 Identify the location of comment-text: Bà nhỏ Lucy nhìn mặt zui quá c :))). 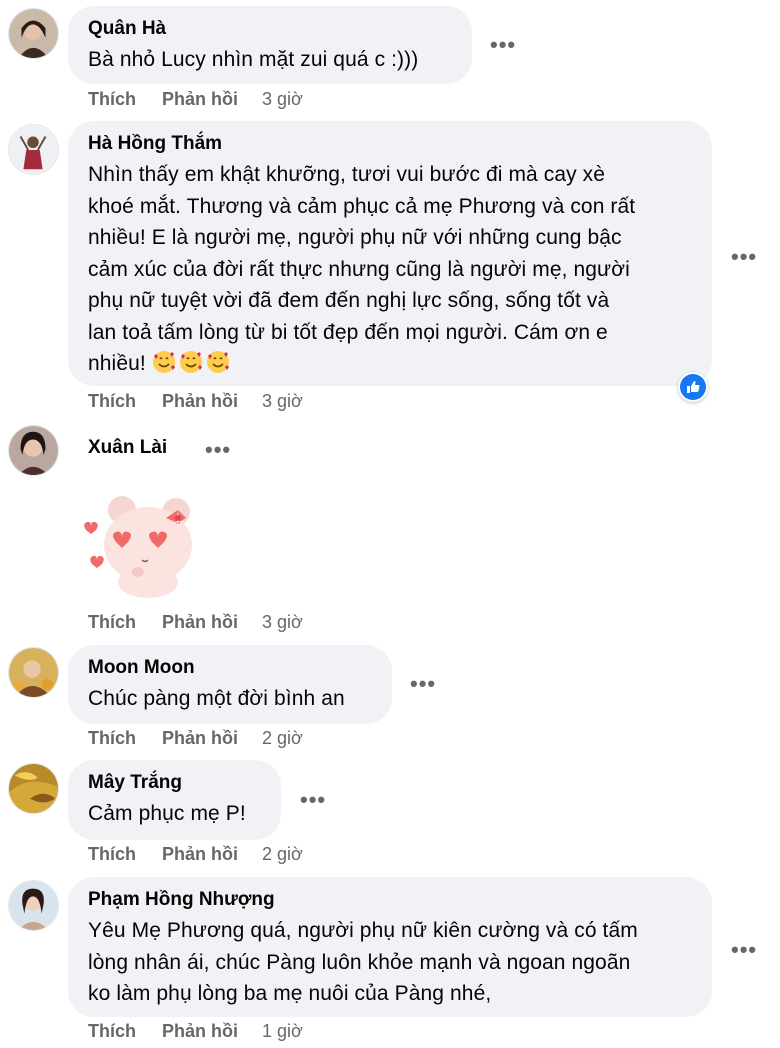
(253, 59).